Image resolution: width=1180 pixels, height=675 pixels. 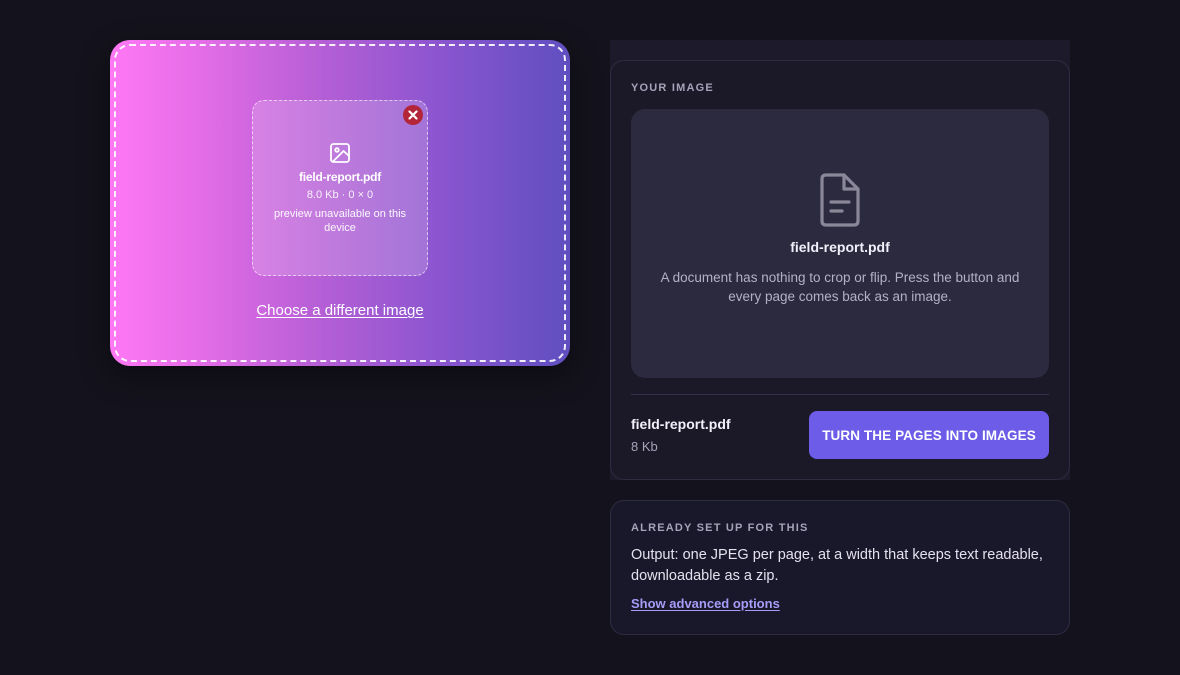 I want to click on remove-file-button, so click(x=413, y=115).